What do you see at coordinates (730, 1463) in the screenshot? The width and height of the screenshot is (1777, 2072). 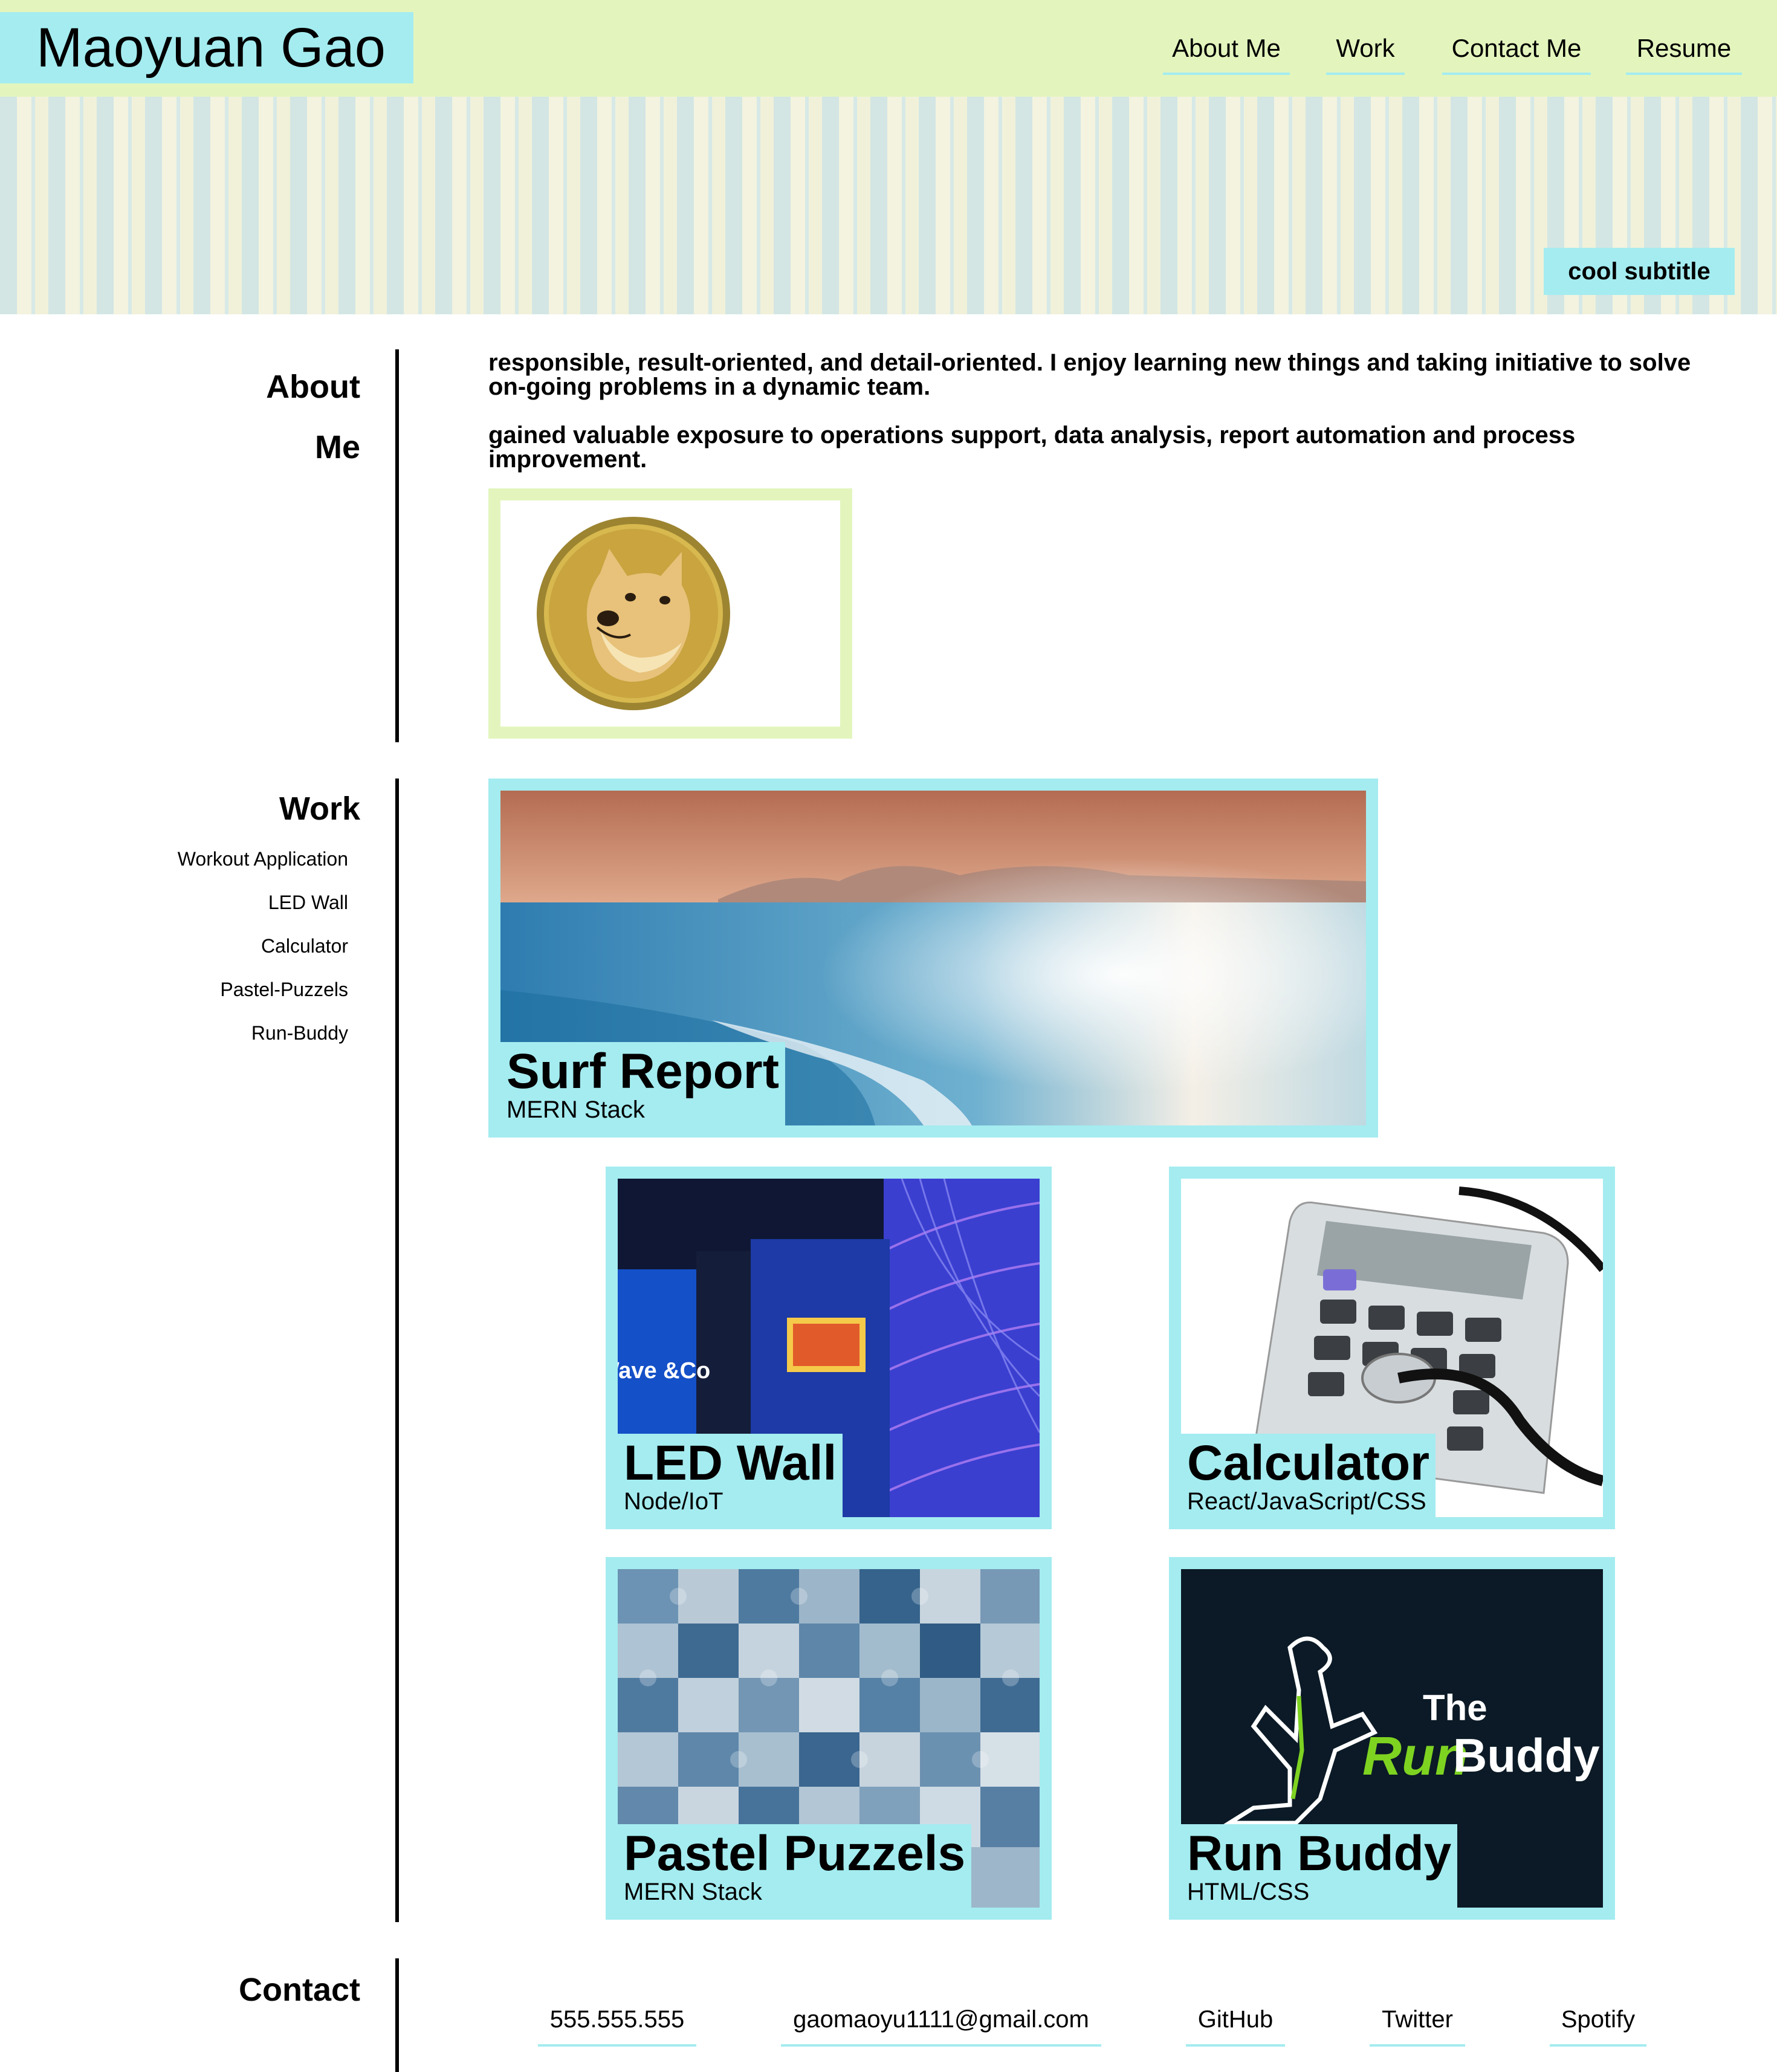 I see `led-wall-title: LED Wall` at bounding box center [730, 1463].